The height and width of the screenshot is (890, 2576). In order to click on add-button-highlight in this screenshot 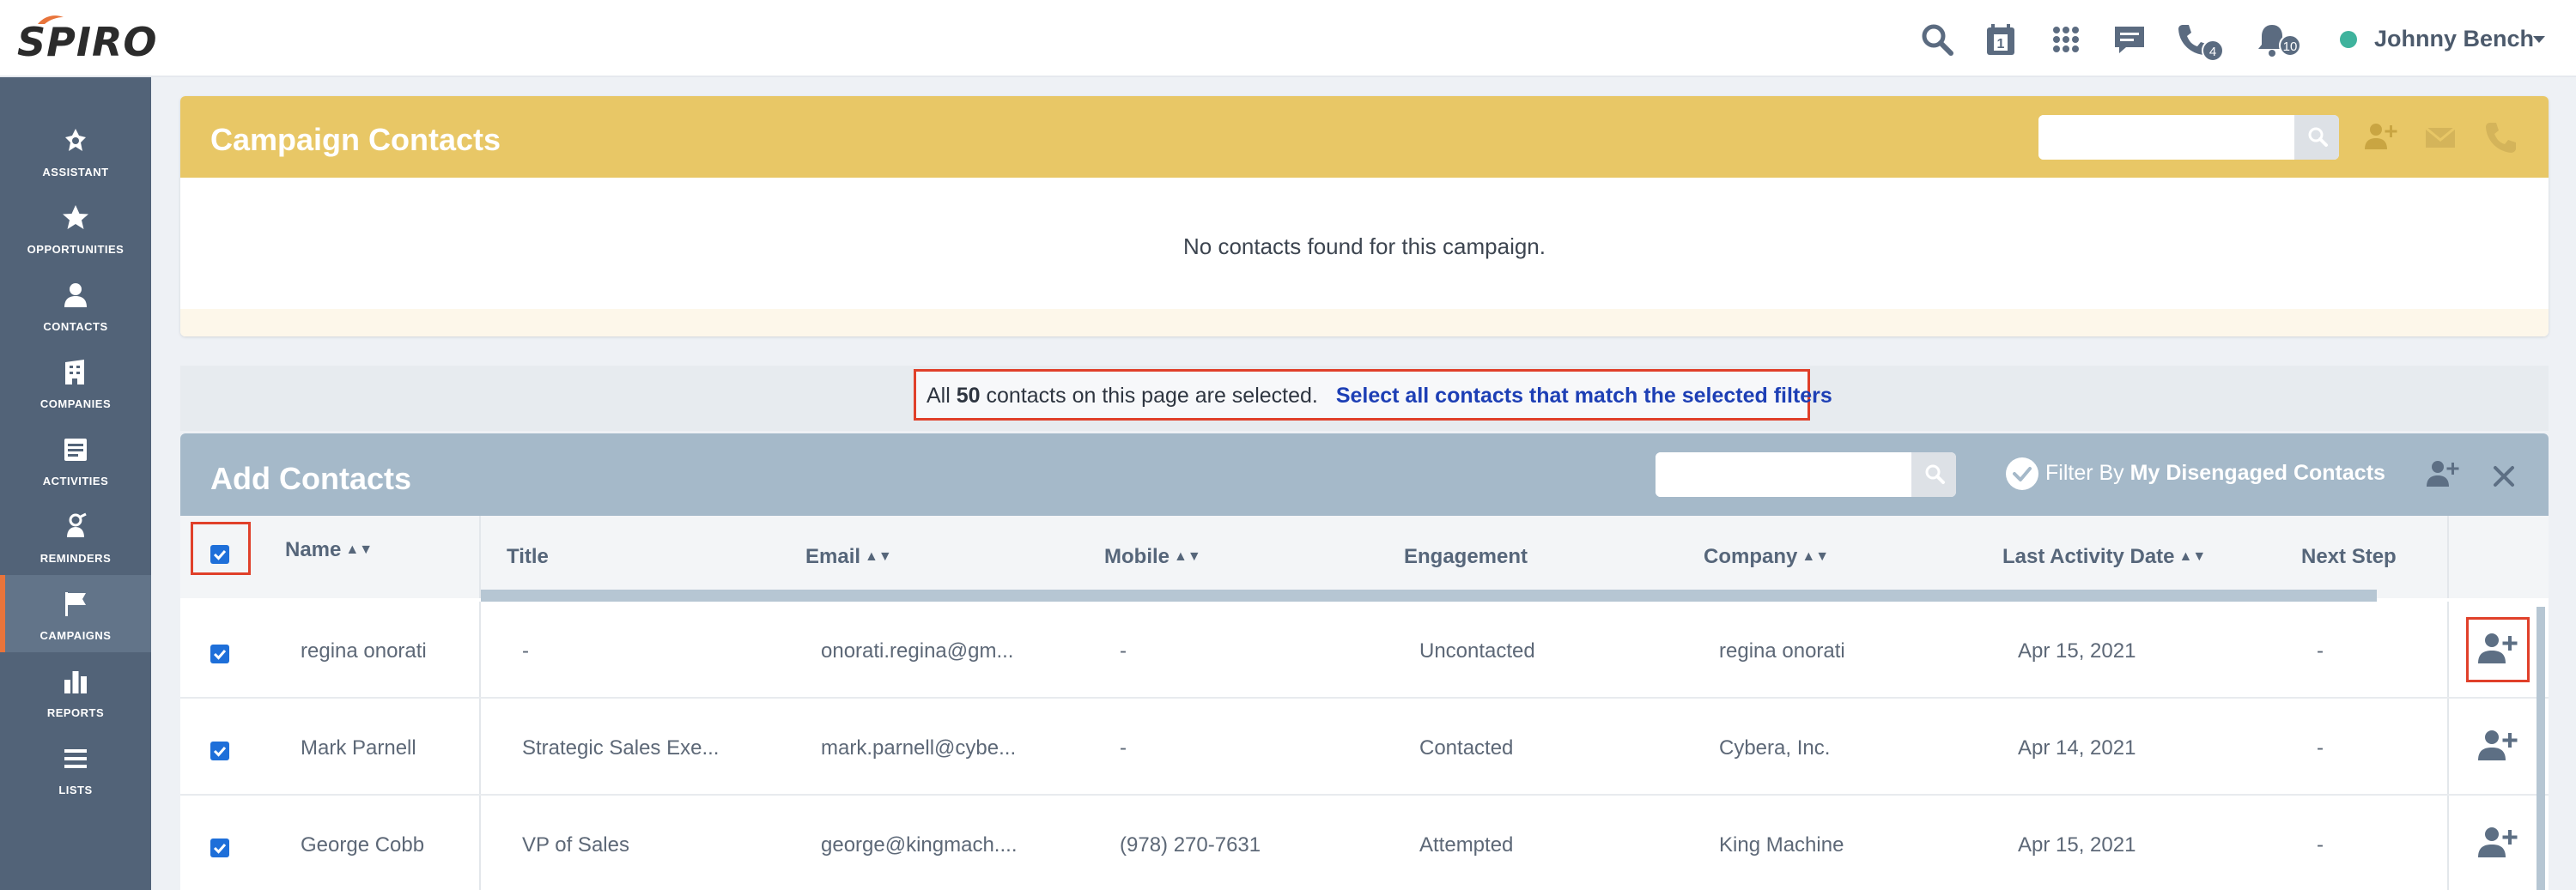, I will do `click(2498, 649)`.